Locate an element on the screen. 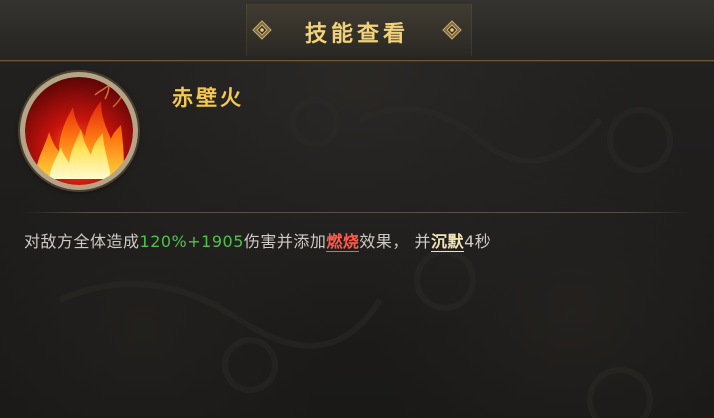 The height and width of the screenshot is (418, 714). silence-keyword-link: 沉默 is located at coordinates (448, 242).